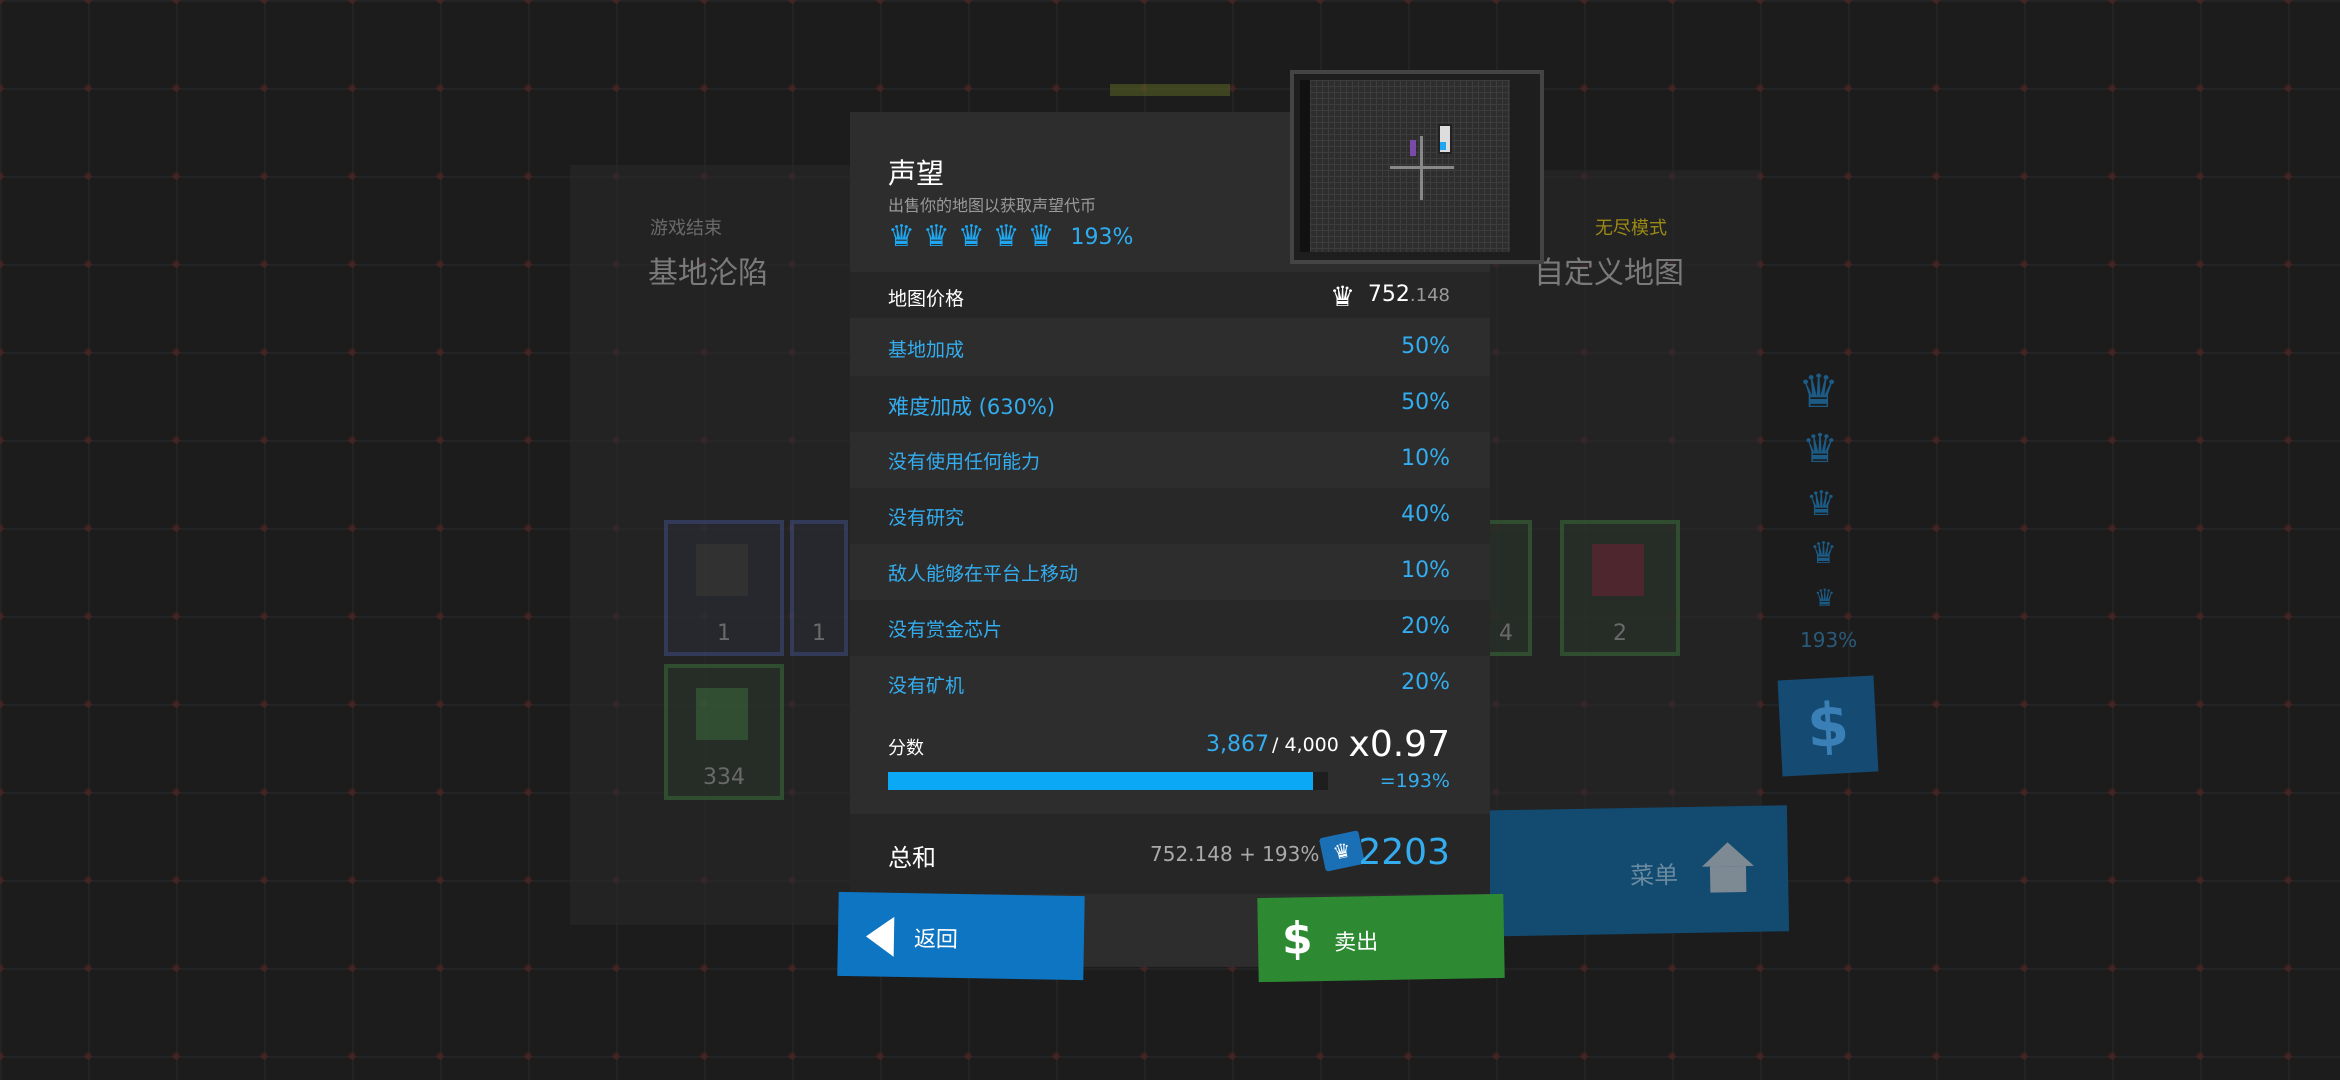  Describe the element at coordinates (1356, 943) in the screenshot. I see `sell-label: 卖出` at that location.